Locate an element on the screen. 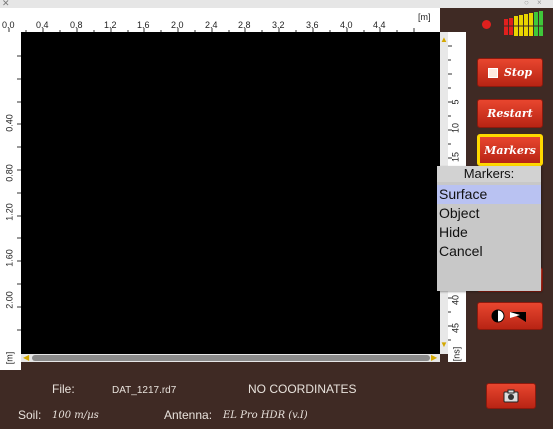 The image size is (553, 429). left-ruler: 0.40 0.80 1.20 1.60 2.00 is located at coordinates (10, 201).